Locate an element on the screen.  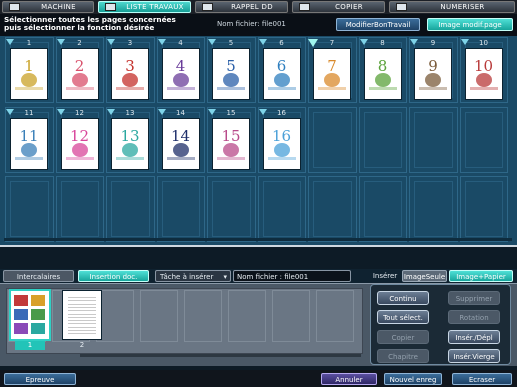
page-thumbnail: 13 is located at coordinates (130, 144).